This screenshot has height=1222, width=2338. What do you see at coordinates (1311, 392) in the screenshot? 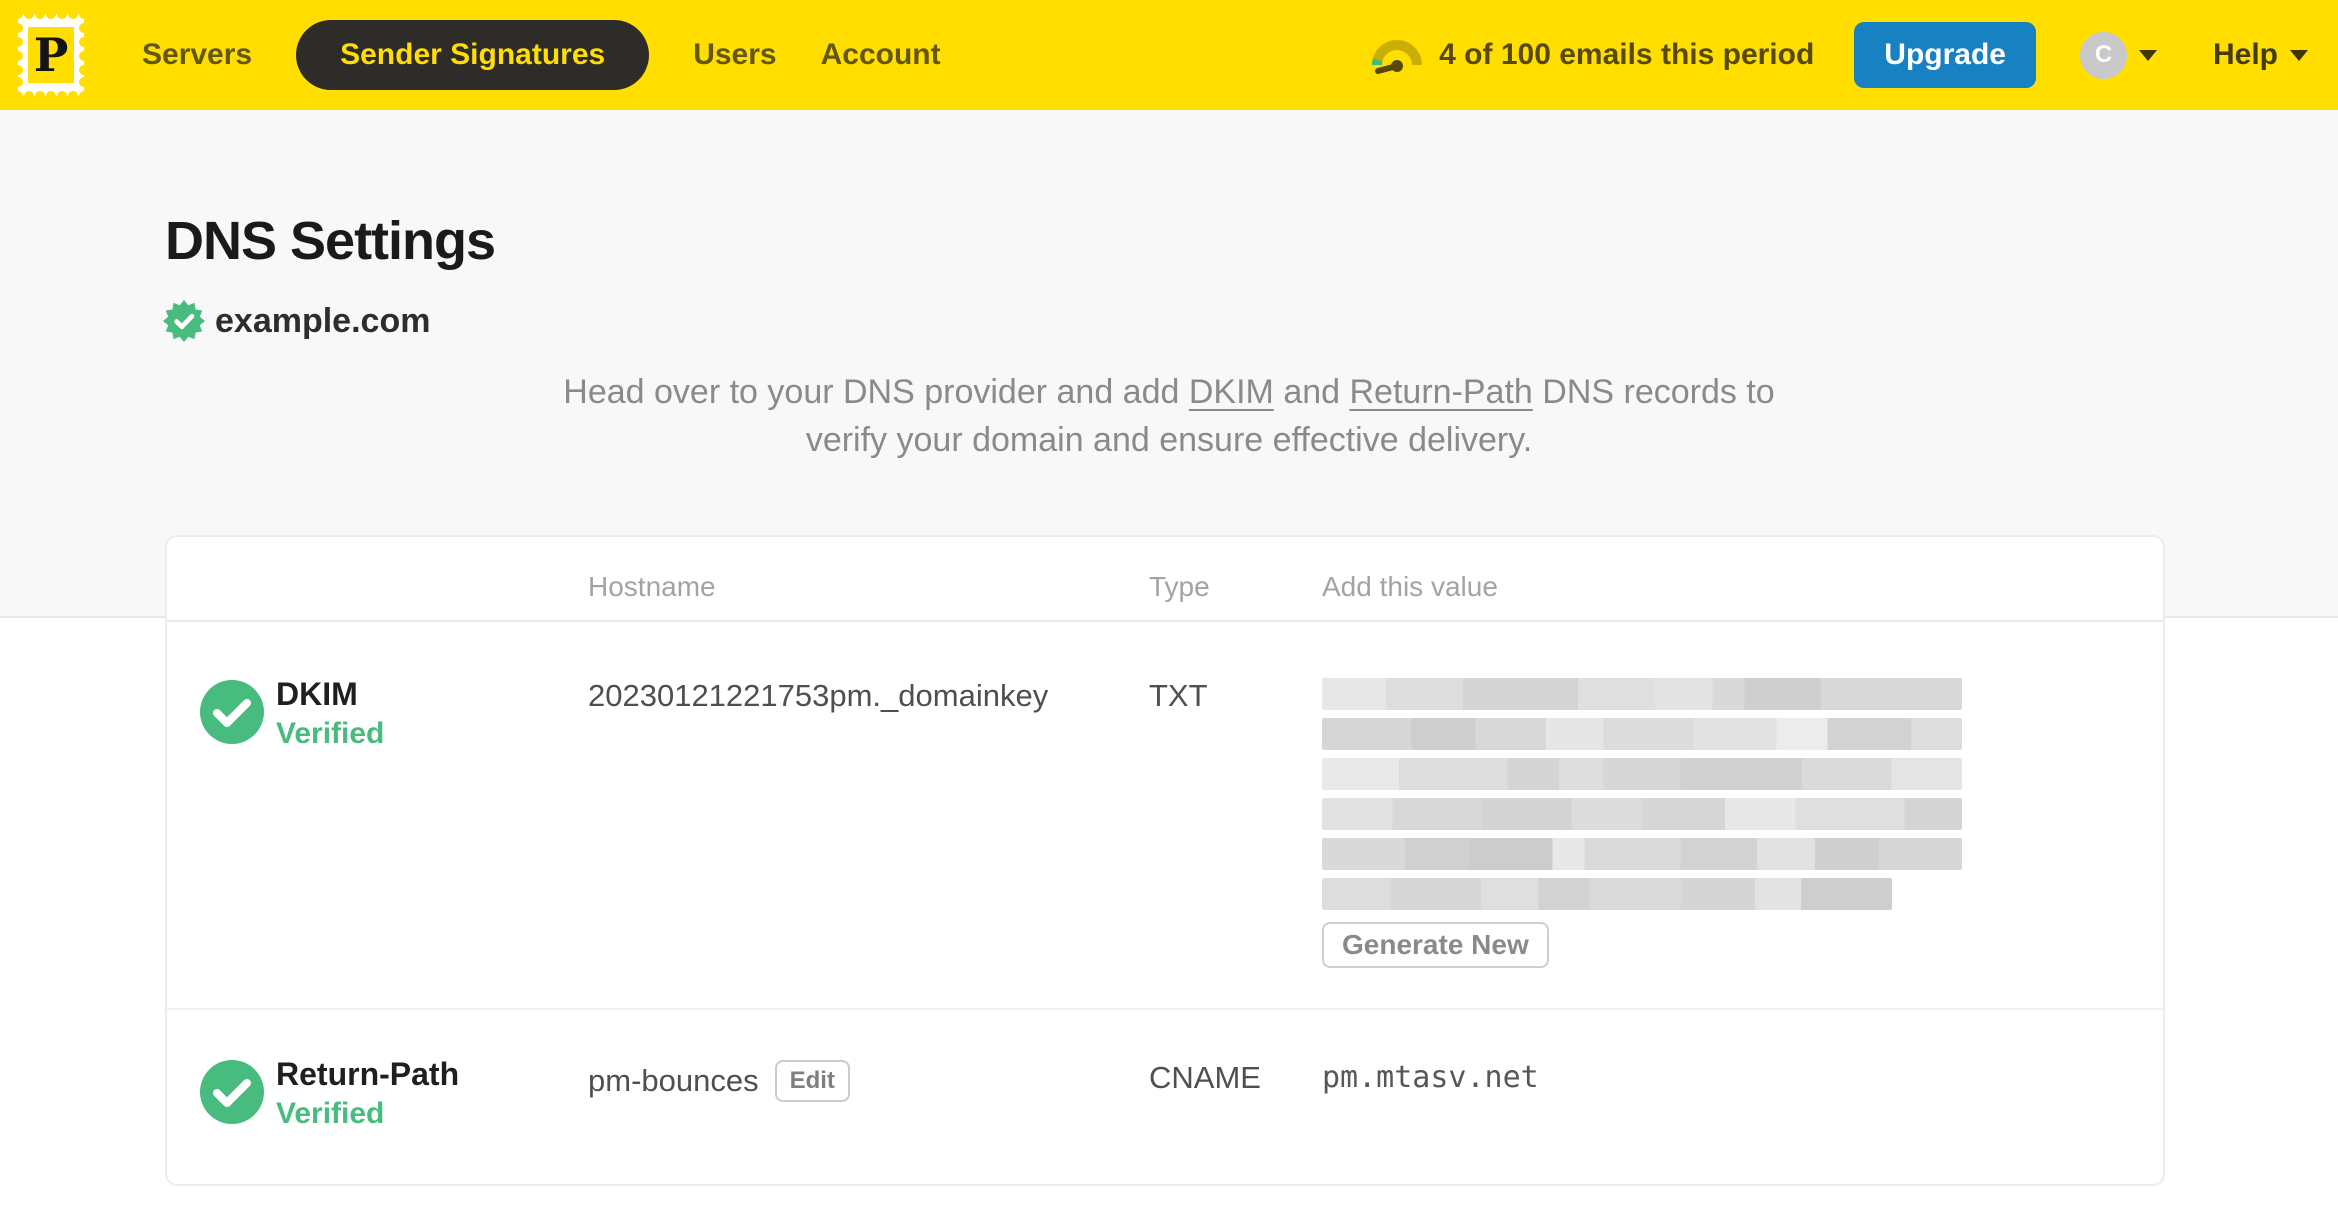
I see `description-part2: and` at bounding box center [1311, 392].